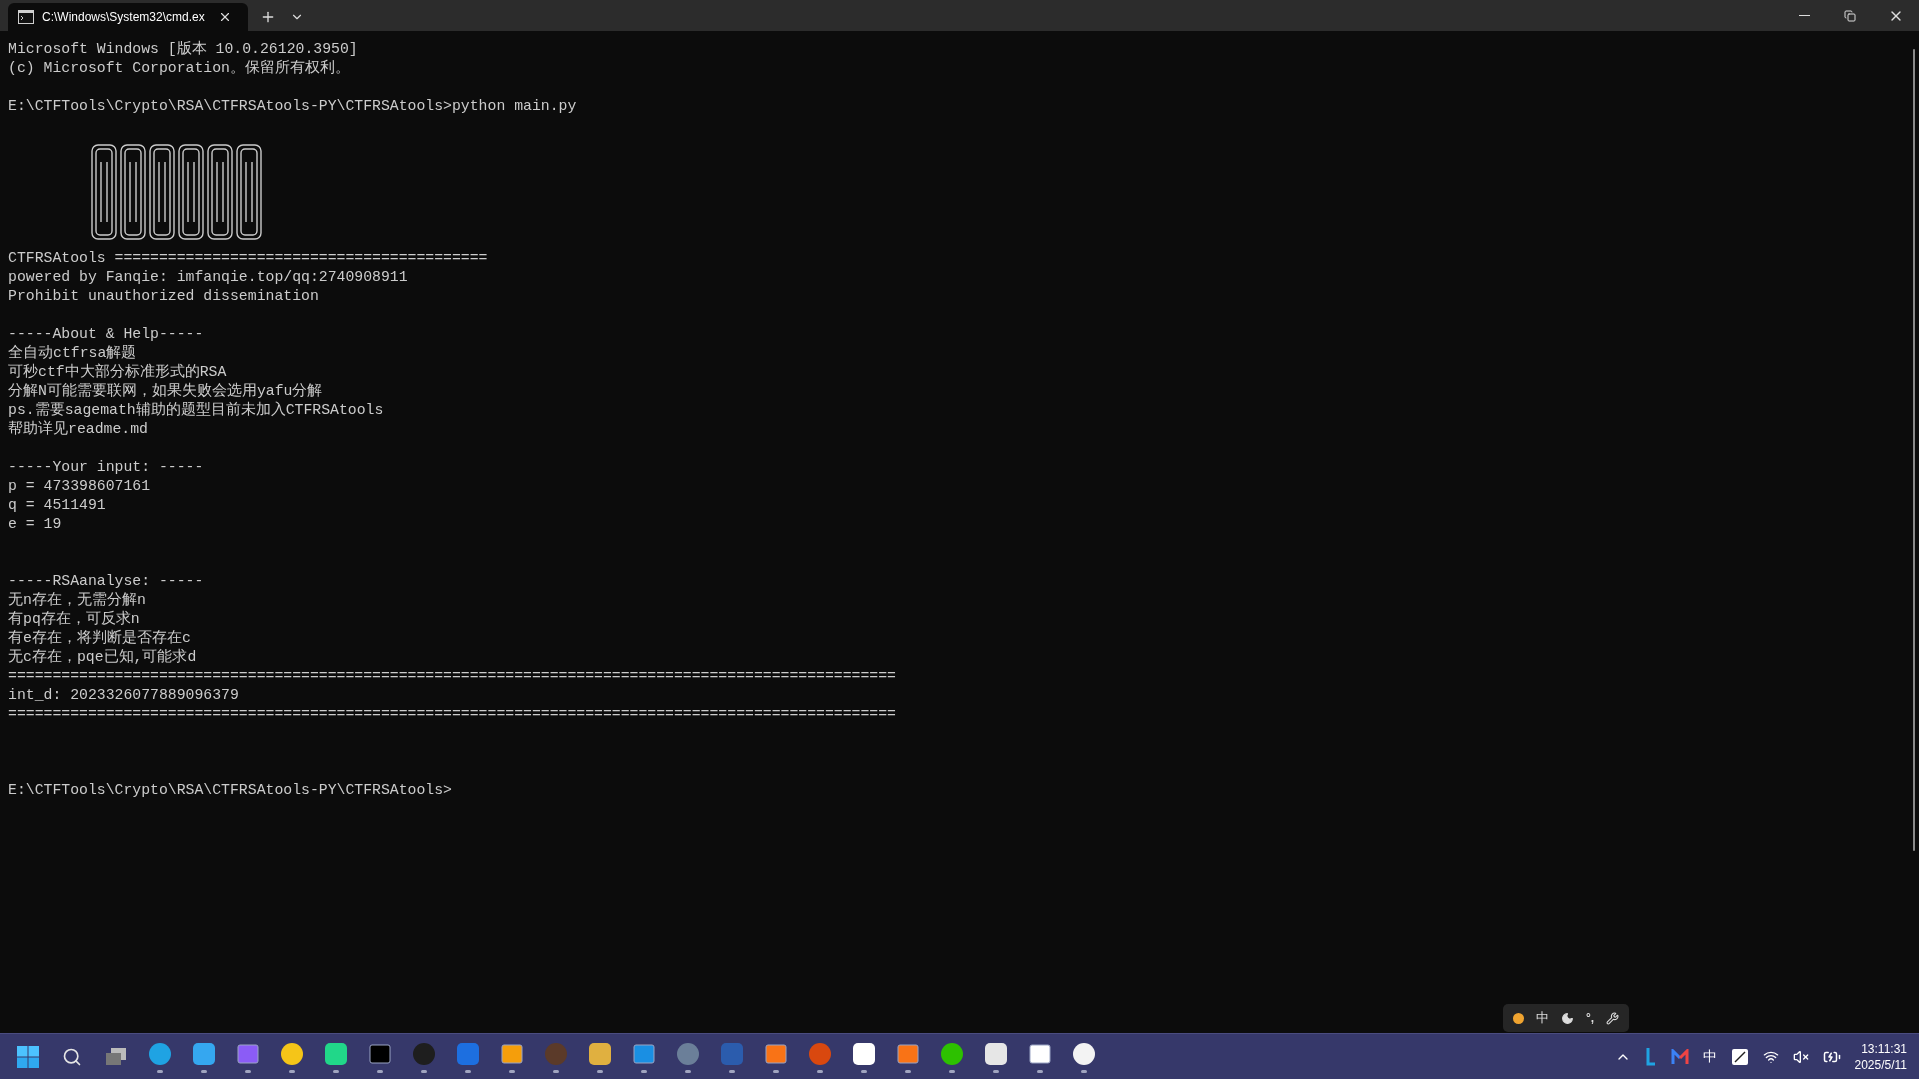  Describe the element at coordinates (72, 1056) in the screenshot. I see `search-icon` at that location.